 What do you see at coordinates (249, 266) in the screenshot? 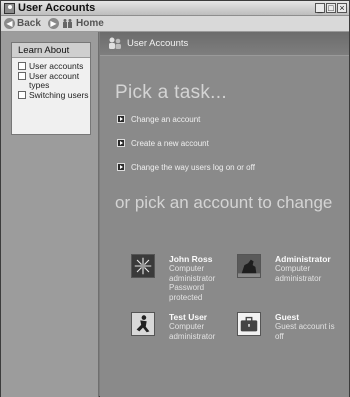
I see `horse-picture-icon` at bounding box center [249, 266].